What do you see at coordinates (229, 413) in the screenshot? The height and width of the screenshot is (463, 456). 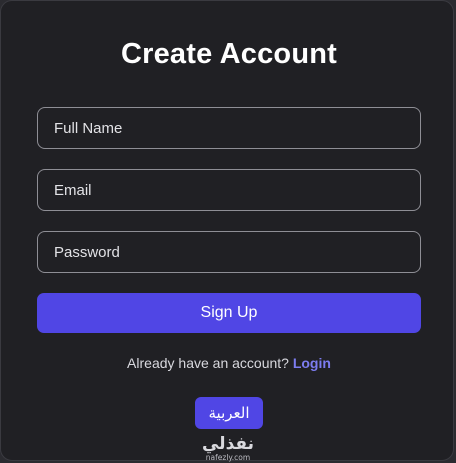 I see `language-toggle-button: العربية` at bounding box center [229, 413].